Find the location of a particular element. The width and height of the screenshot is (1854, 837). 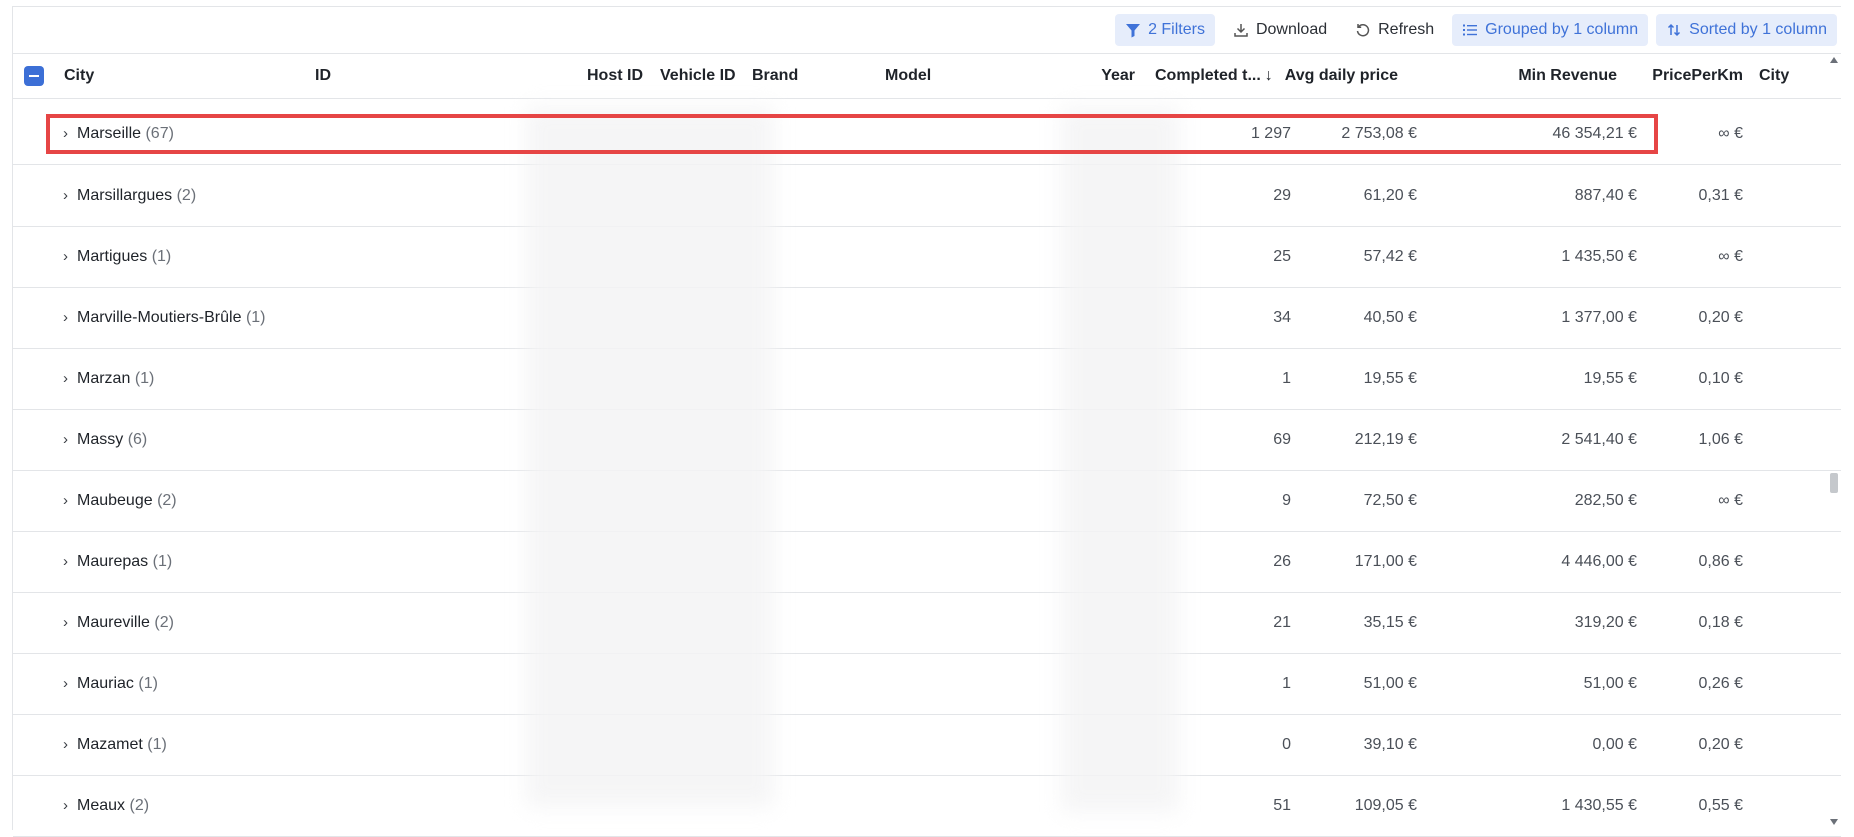

column-header-id: ID is located at coordinates (323, 76).